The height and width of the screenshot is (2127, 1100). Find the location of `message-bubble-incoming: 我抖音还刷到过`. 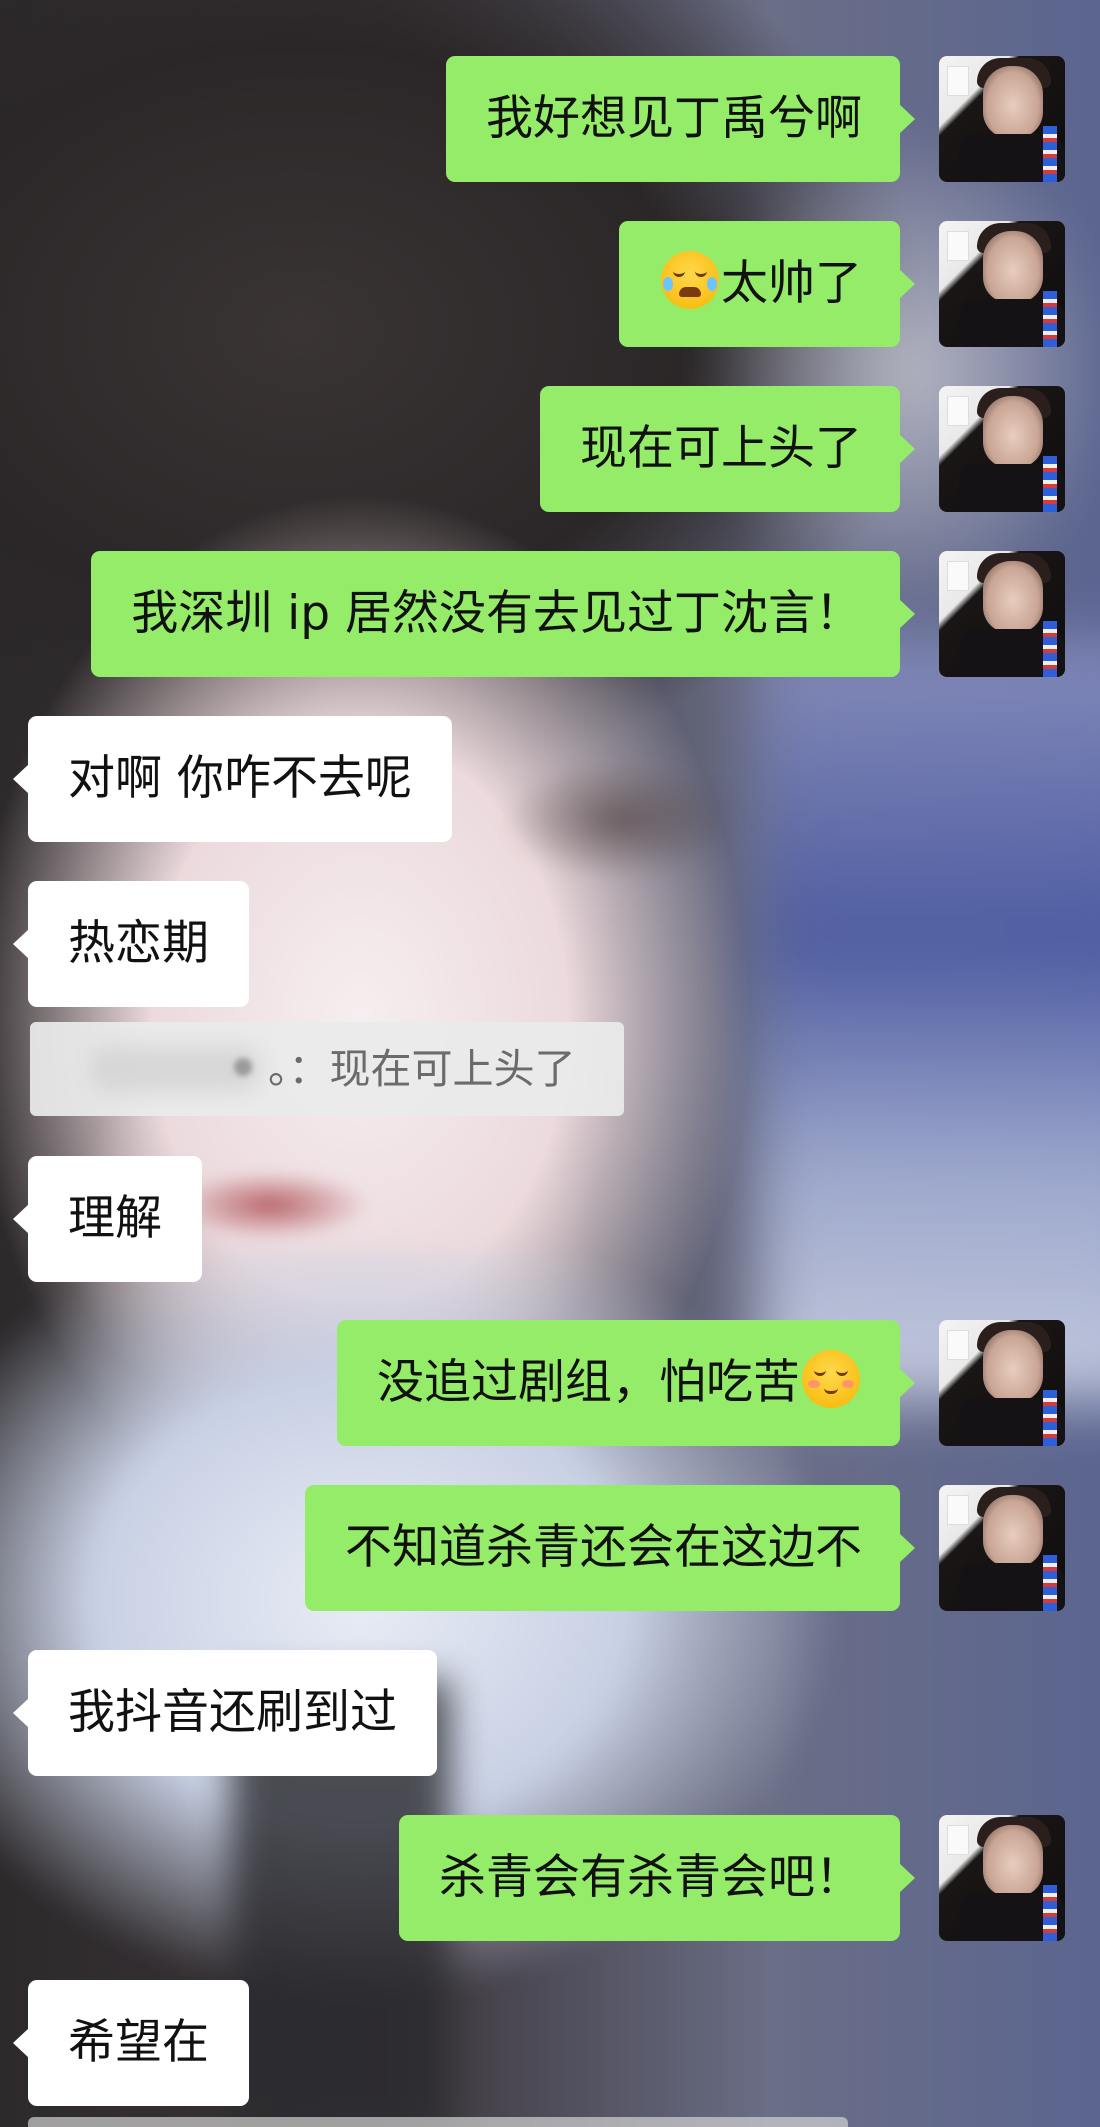

message-bubble-incoming: 我抖音还刷到过 is located at coordinates (225, 1713).